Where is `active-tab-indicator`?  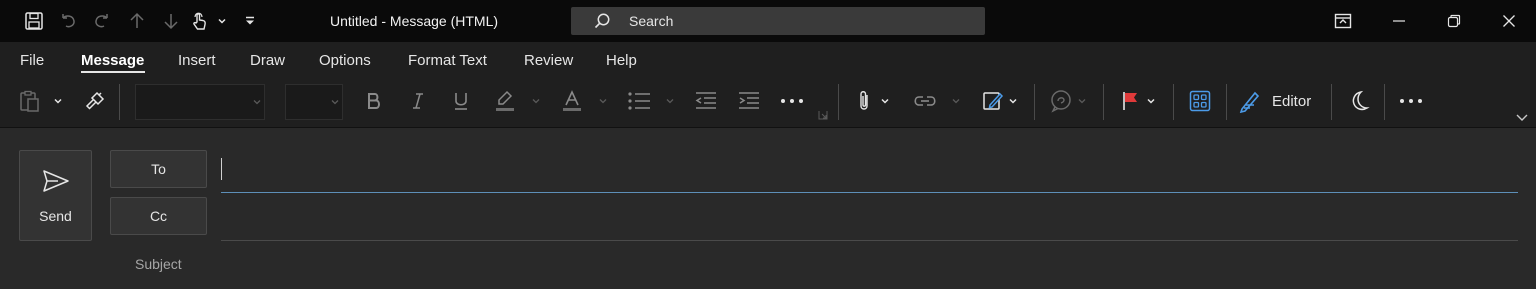
active-tab-indicator is located at coordinates (113, 72).